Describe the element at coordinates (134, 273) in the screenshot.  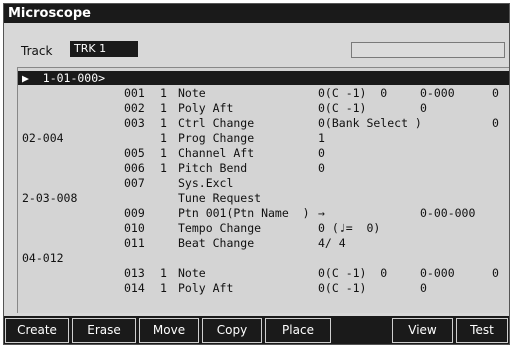
I see `list-cell-step: 013` at that location.